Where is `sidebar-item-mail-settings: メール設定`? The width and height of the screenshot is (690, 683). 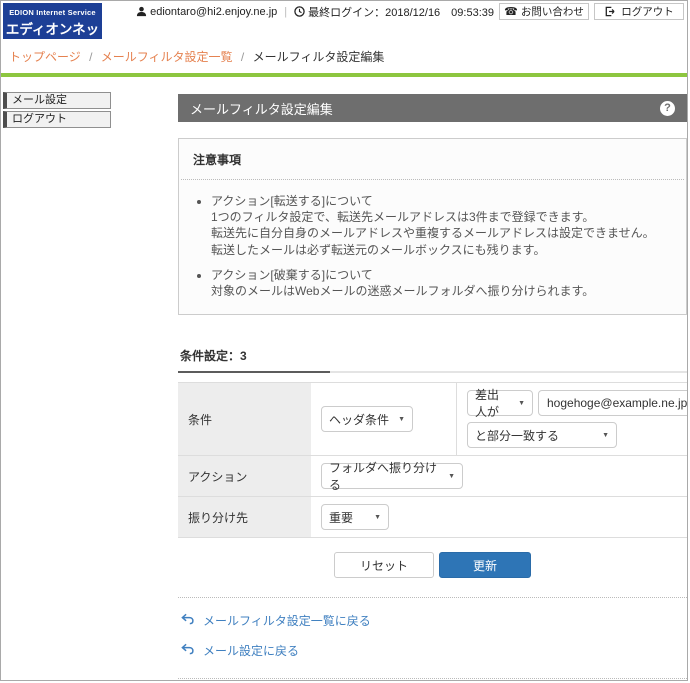 sidebar-item-mail-settings: メール設定 is located at coordinates (57, 100).